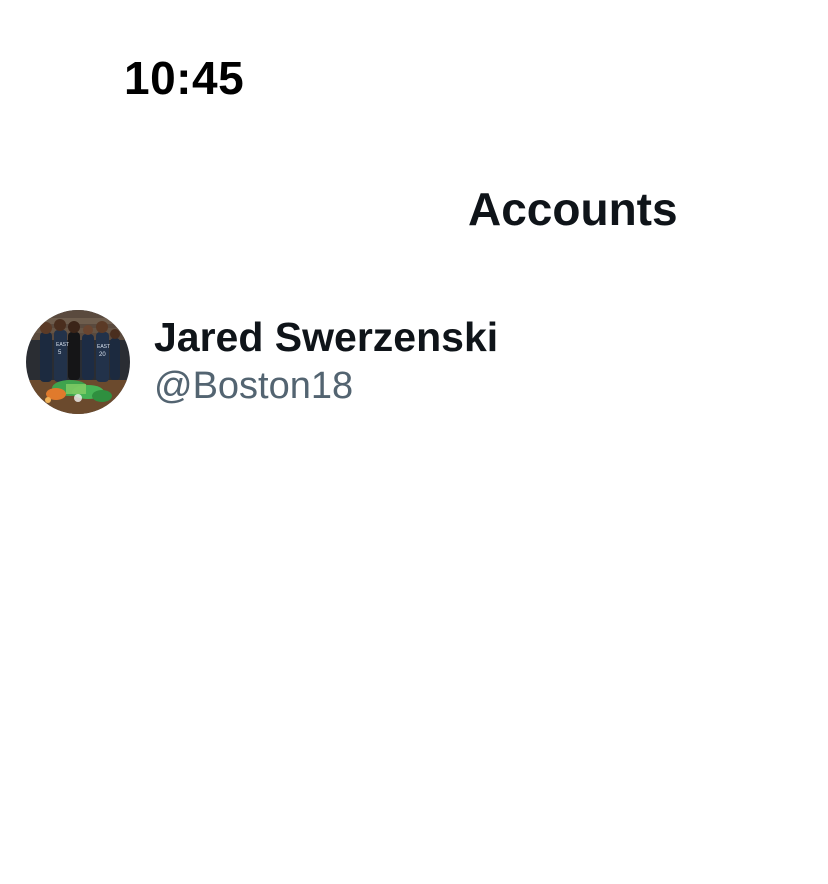  I want to click on page-title: Accounts, so click(573, 209).